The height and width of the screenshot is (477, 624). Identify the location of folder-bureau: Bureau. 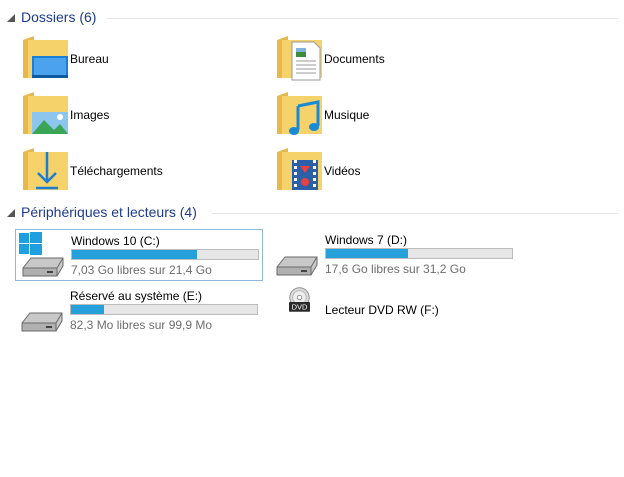
(144, 60).